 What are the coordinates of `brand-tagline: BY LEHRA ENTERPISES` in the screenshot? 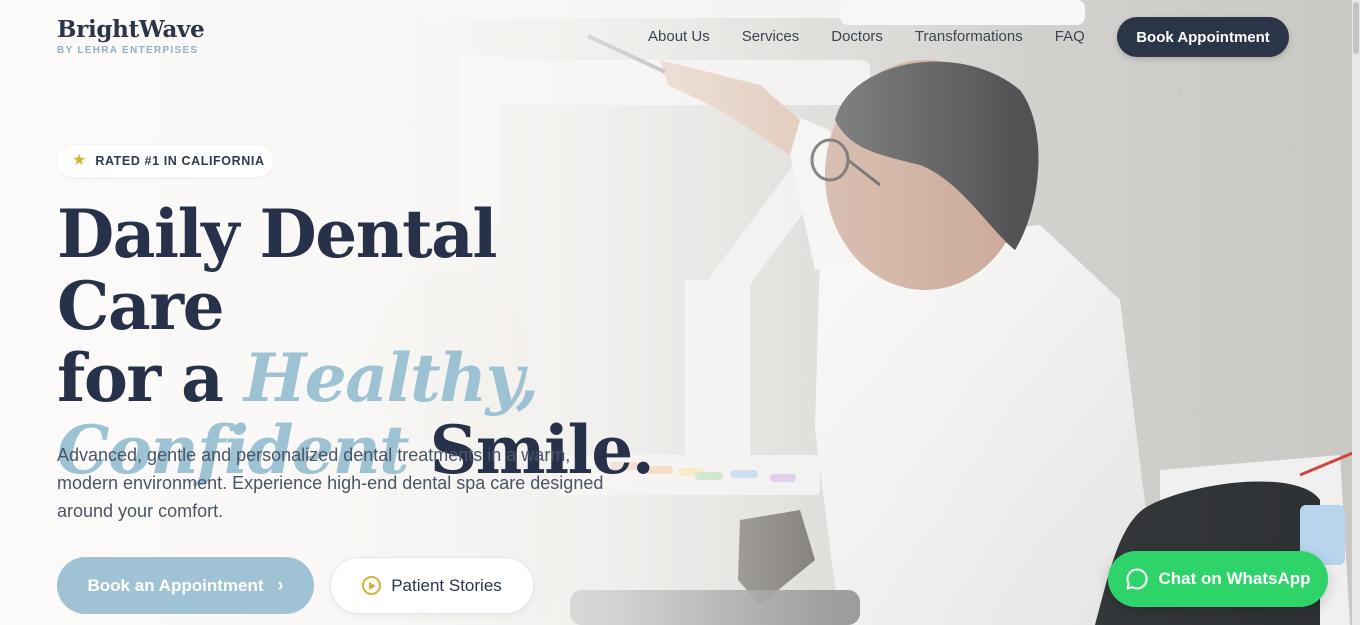 It's located at (128, 50).